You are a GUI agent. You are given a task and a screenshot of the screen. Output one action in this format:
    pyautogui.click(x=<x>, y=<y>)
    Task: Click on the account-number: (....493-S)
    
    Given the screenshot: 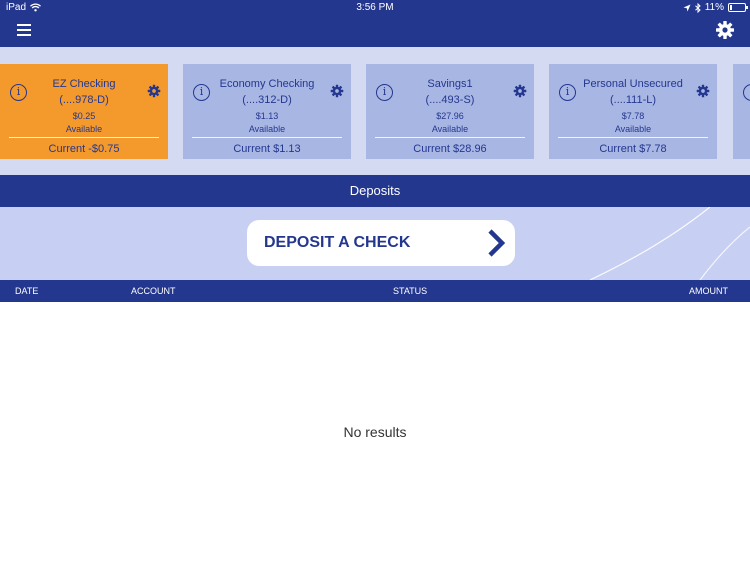 What is the action you would take?
    pyautogui.click(x=450, y=100)
    